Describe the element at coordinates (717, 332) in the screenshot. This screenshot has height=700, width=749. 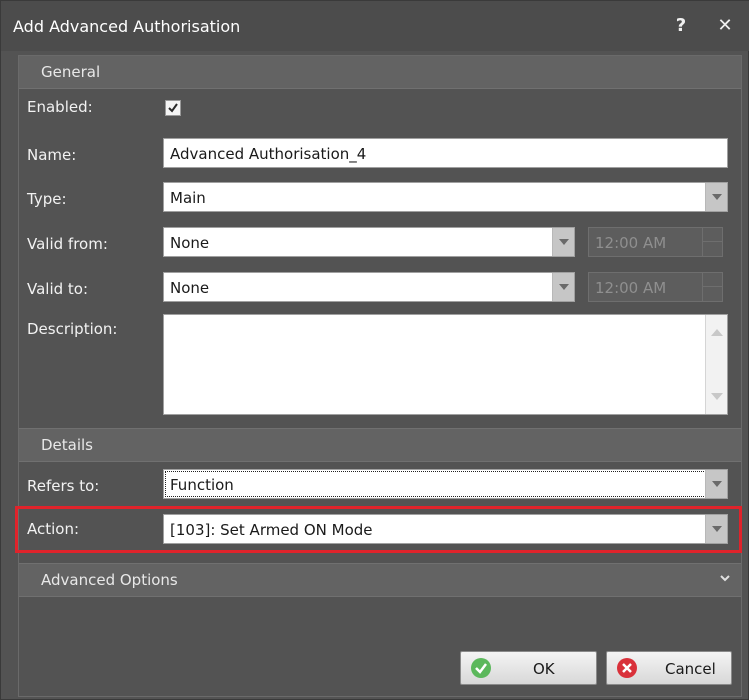
I see `scroll-up-icon` at that location.